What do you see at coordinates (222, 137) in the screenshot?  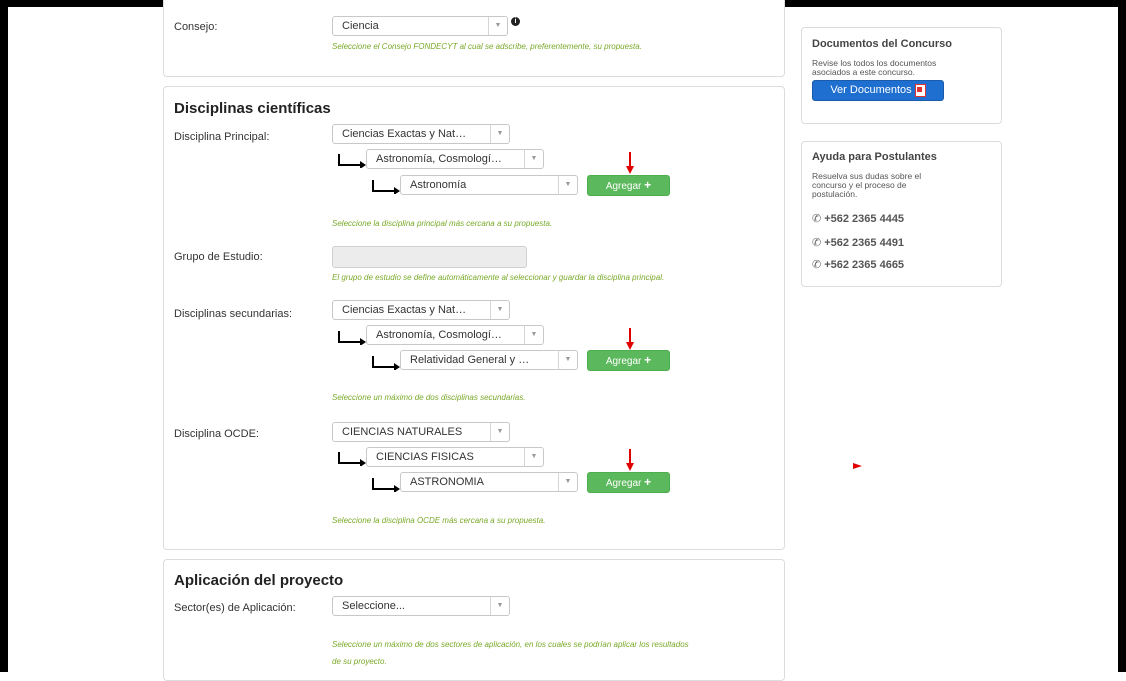 I see `principal-label: Disciplina Principal:` at bounding box center [222, 137].